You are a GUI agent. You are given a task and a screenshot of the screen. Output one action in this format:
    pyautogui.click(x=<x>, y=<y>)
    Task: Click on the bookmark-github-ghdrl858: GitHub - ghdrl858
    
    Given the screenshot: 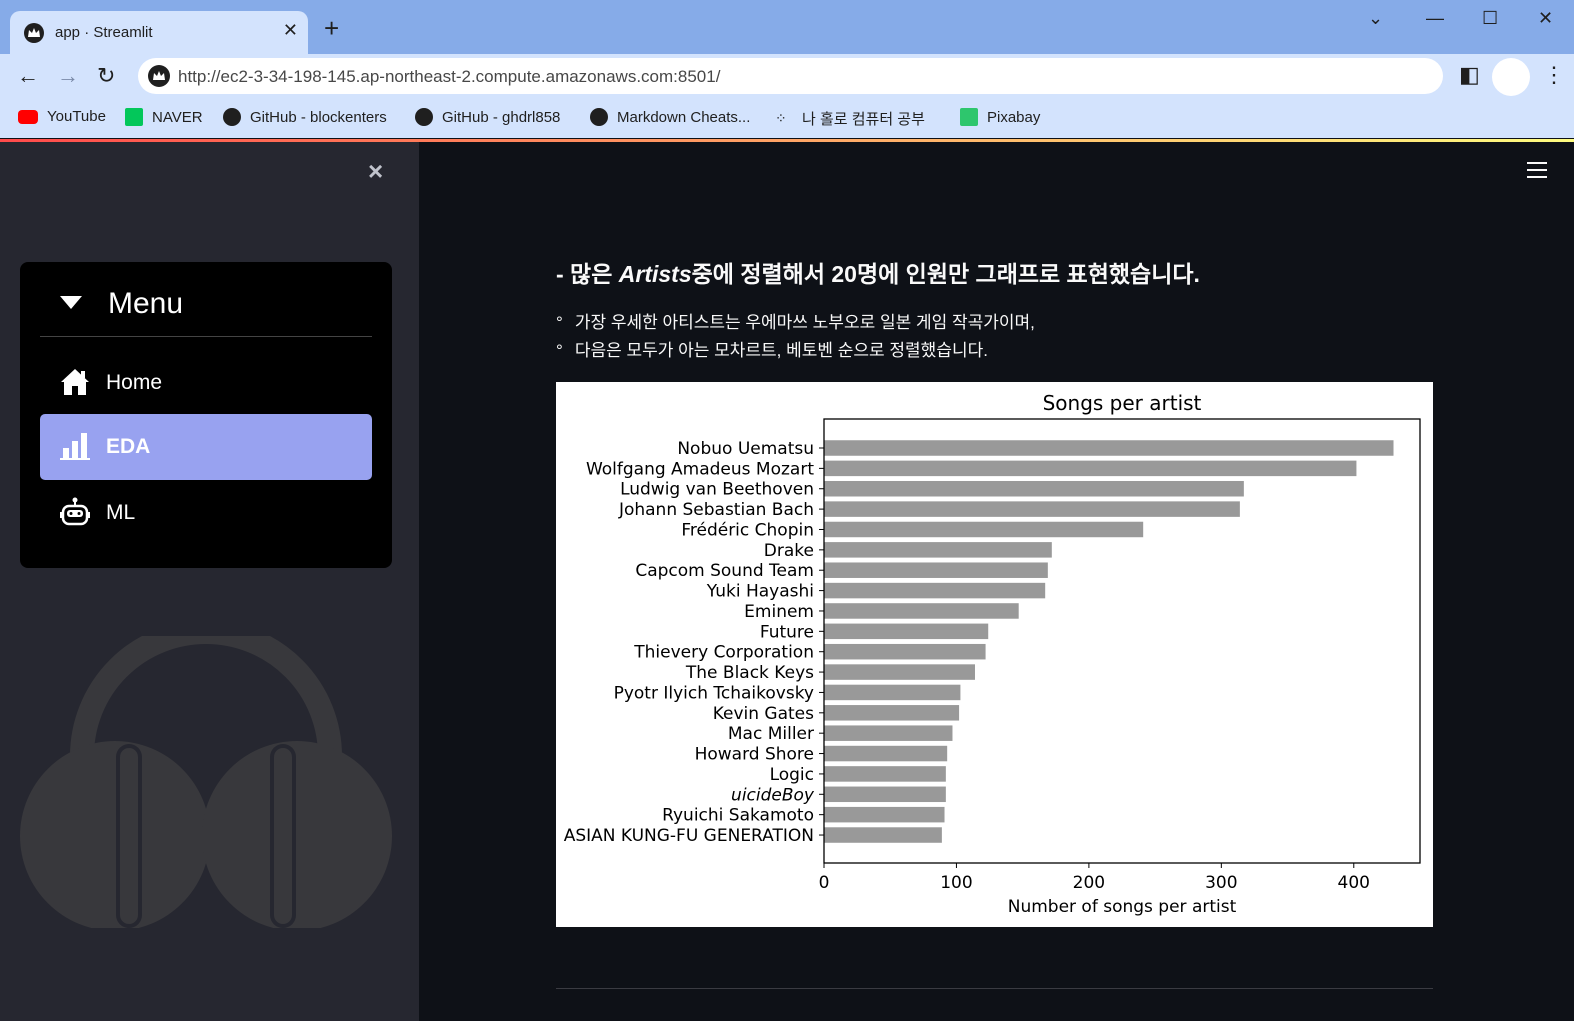 What is the action you would take?
    pyautogui.click(x=487, y=117)
    